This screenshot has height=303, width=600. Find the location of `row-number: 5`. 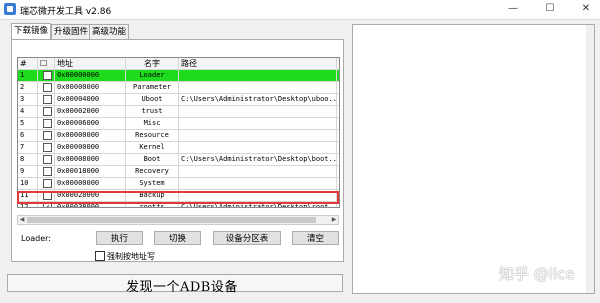

row-number: 5 is located at coordinates (28, 123).